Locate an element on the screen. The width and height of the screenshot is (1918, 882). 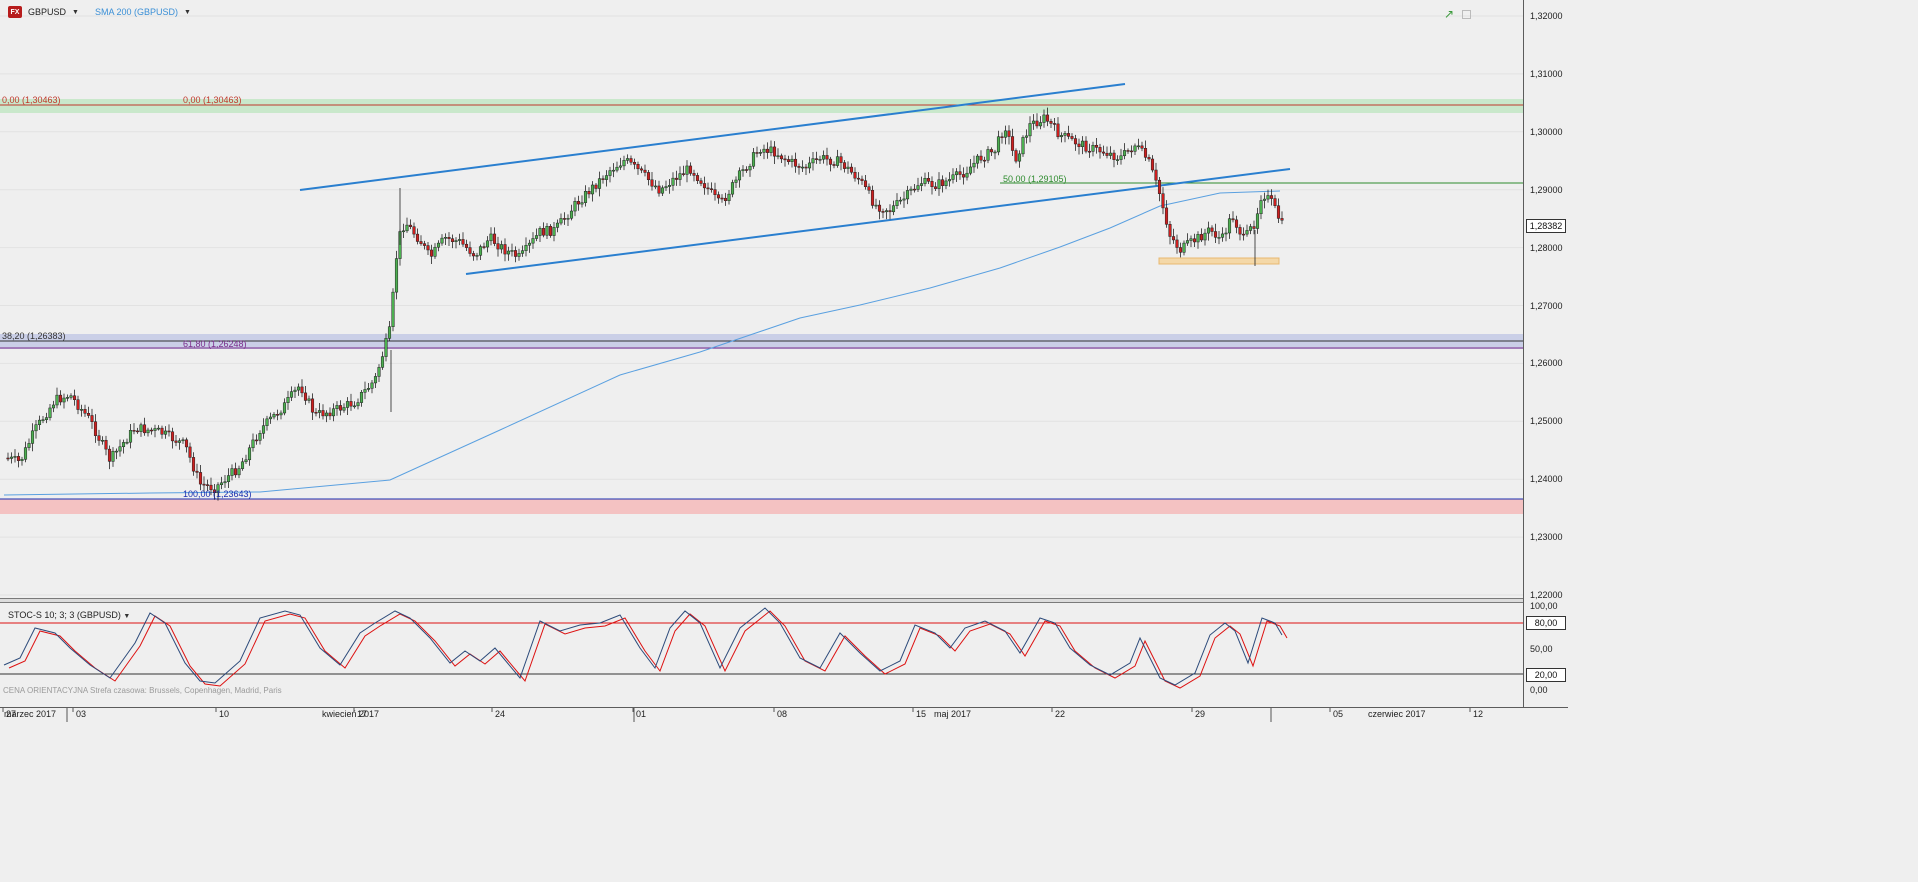
current-price-tag: 1,28382 is located at coordinates (1546, 226).